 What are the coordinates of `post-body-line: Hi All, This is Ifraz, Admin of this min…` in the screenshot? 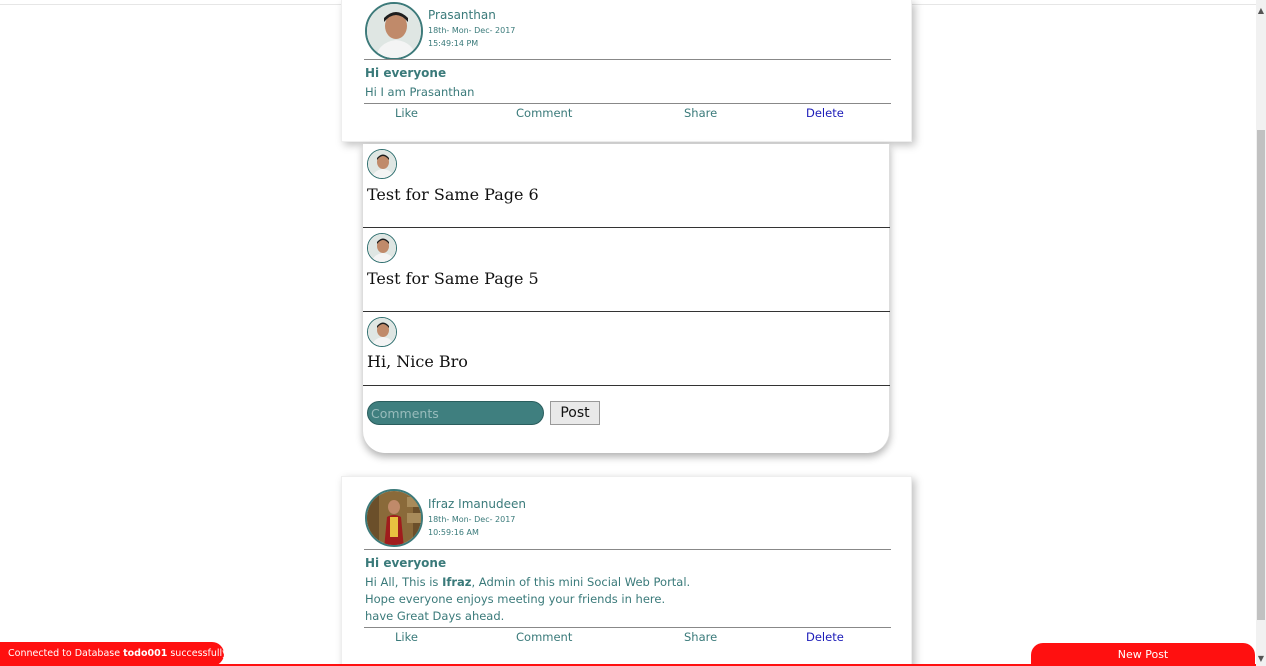 It's located at (528, 582).